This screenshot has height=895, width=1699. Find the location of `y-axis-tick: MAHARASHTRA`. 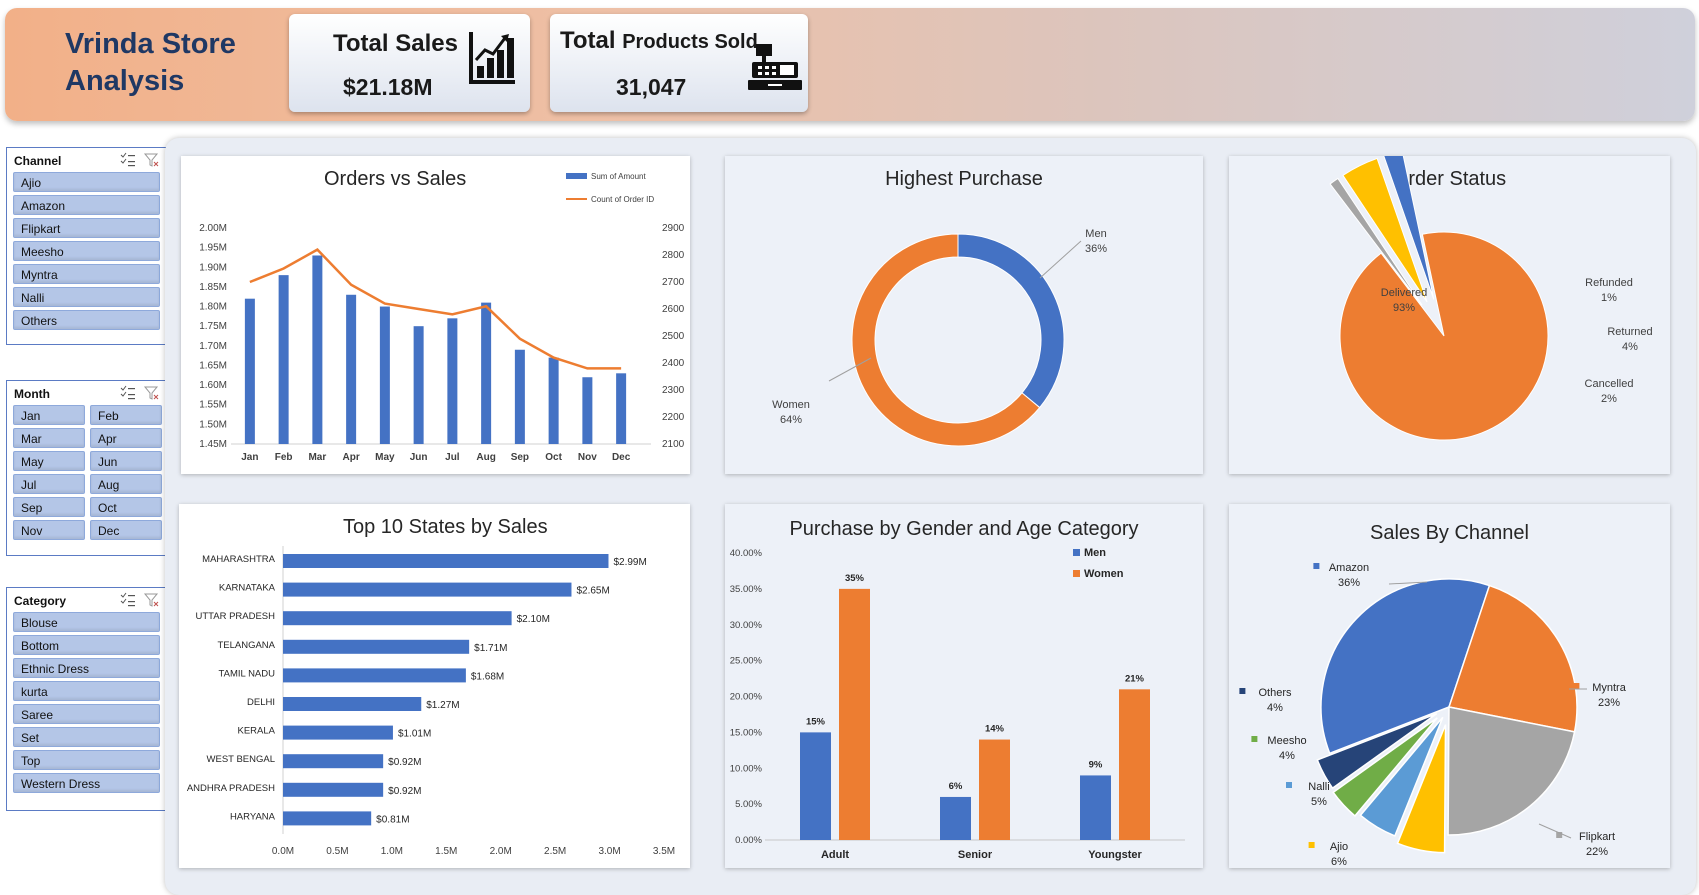

y-axis-tick: MAHARASHTRA is located at coordinates (239, 559).